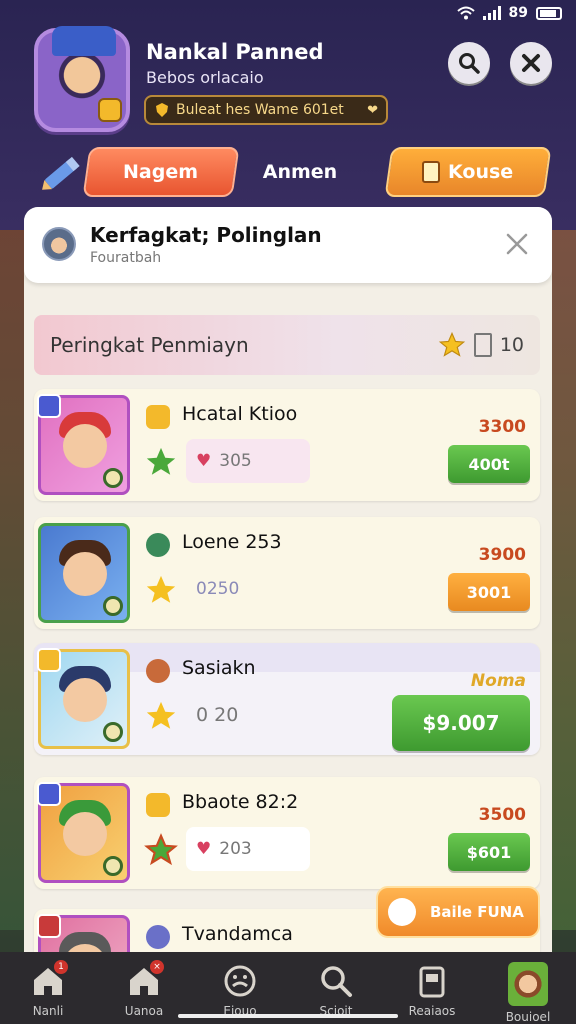  What do you see at coordinates (48, 1011) in the screenshot?
I see `nav-label: Nanli` at bounding box center [48, 1011].